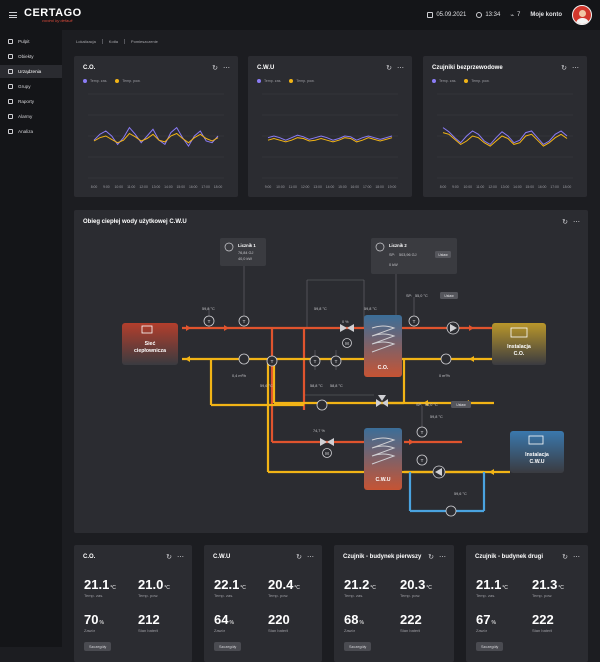 Image resolution: width=600 pixels, height=662 pixels. What do you see at coordinates (10, 101) in the screenshot?
I see `report-icon` at bounding box center [10, 101].